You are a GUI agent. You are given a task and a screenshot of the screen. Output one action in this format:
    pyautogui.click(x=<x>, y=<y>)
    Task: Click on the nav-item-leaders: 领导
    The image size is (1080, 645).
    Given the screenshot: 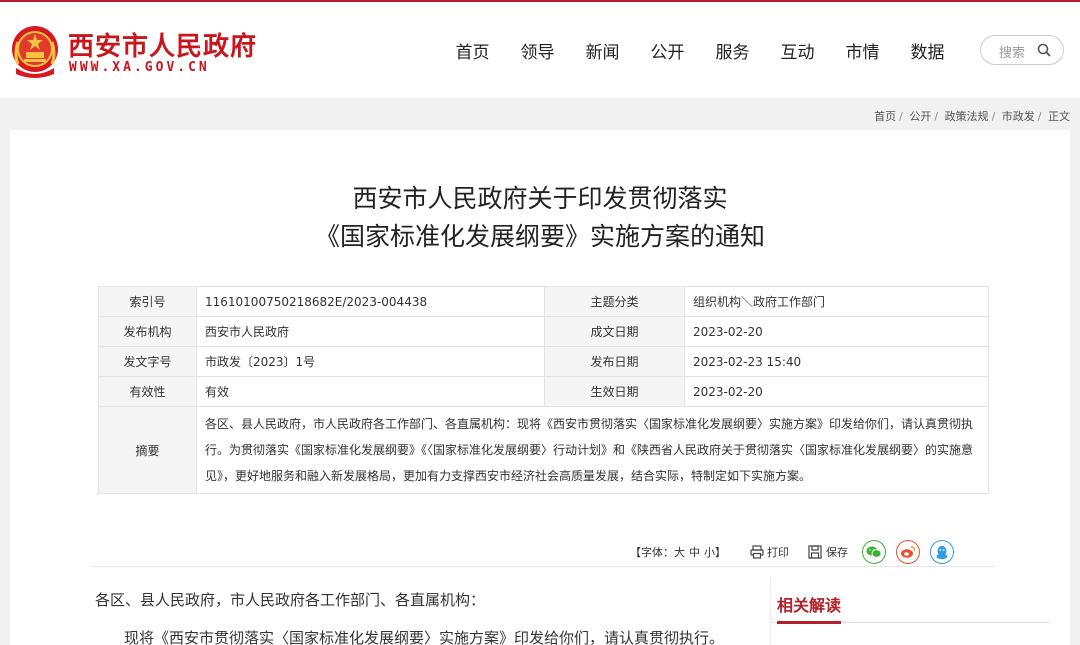 What is the action you would take?
    pyautogui.click(x=537, y=50)
    